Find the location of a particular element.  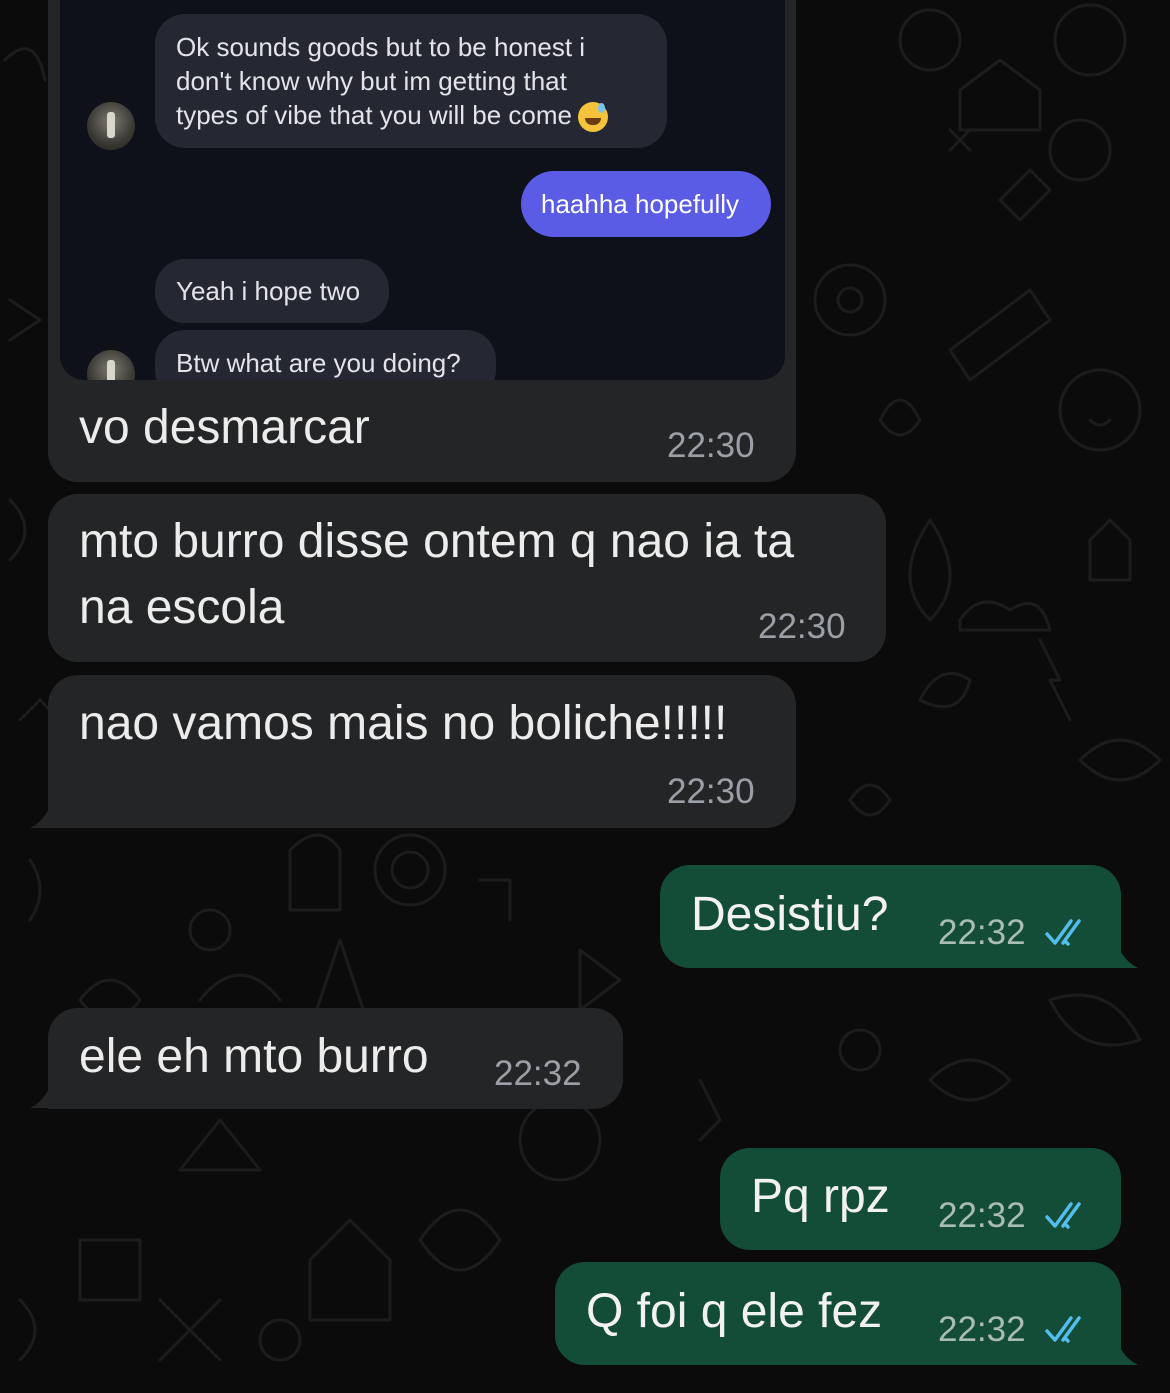

screenshot-message-incoming: Btw what are you doing? is located at coordinates (325, 355).